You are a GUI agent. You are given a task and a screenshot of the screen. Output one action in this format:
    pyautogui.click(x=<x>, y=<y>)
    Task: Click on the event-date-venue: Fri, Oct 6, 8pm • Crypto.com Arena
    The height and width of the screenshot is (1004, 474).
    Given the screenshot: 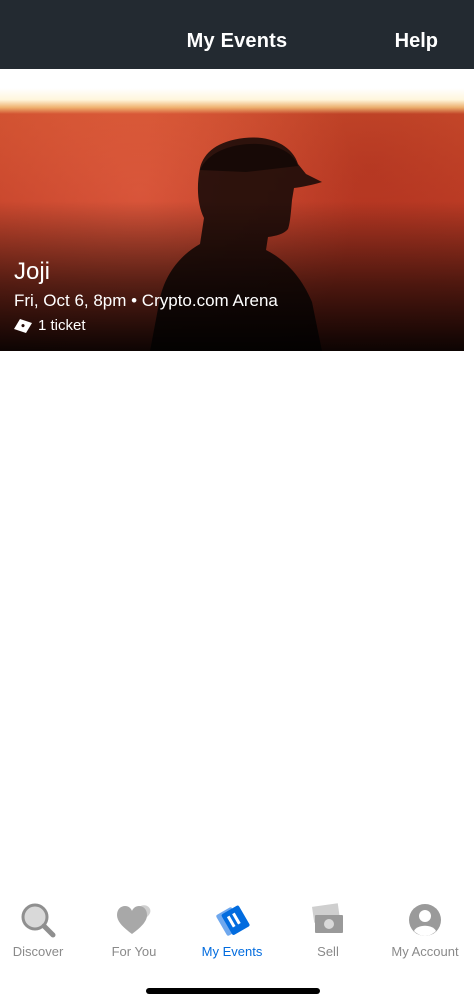 What is the action you would take?
    pyautogui.click(x=146, y=300)
    